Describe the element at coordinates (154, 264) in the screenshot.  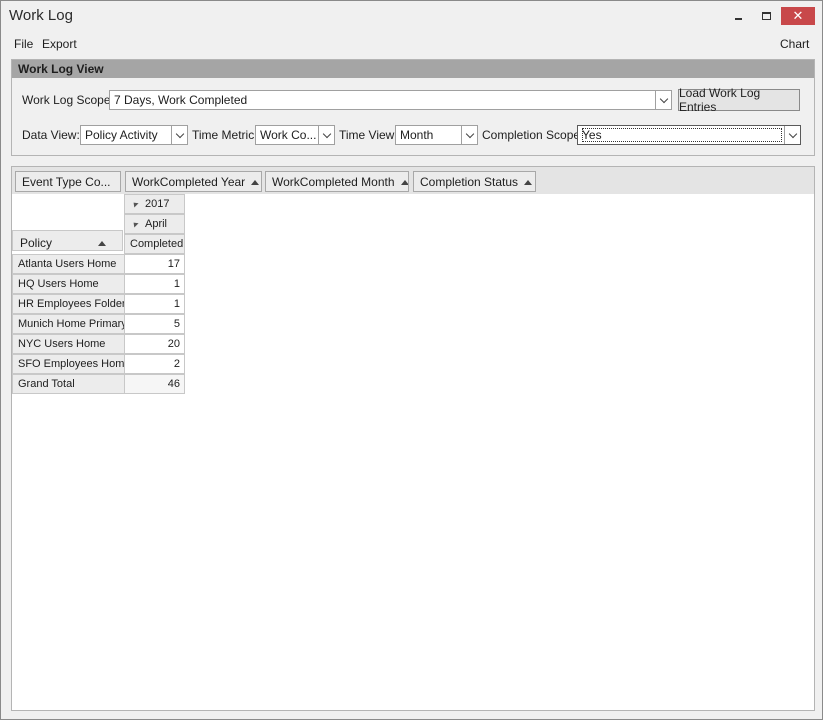
I see `value-cell: 17` at that location.